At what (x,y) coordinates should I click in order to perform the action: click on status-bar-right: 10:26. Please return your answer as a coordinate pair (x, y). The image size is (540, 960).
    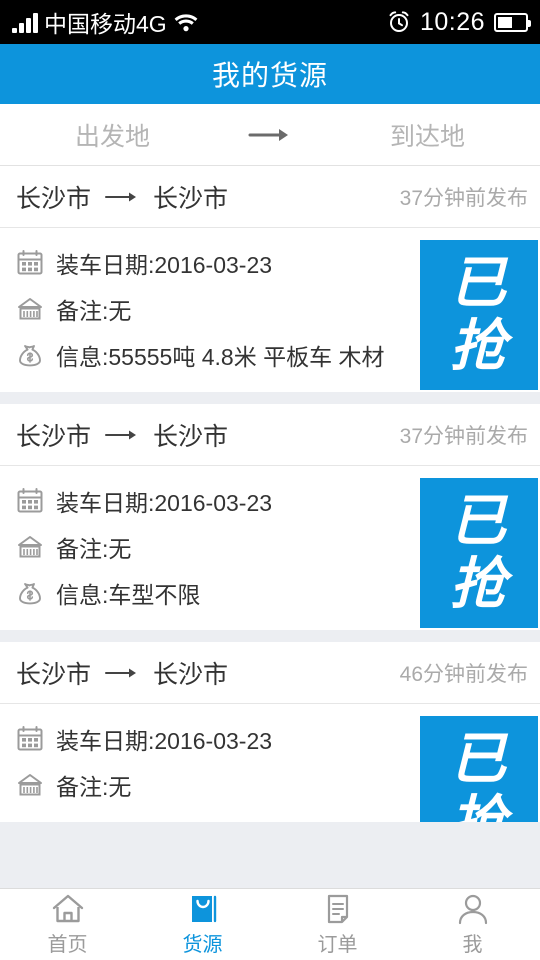
    Looking at the image, I should click on (463, 22).